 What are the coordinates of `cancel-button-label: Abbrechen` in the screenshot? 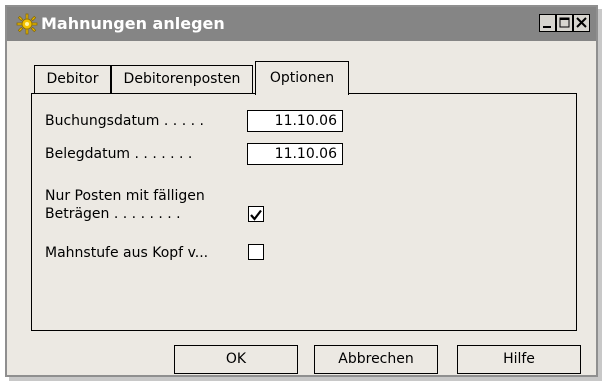 It's located at (376, 359).